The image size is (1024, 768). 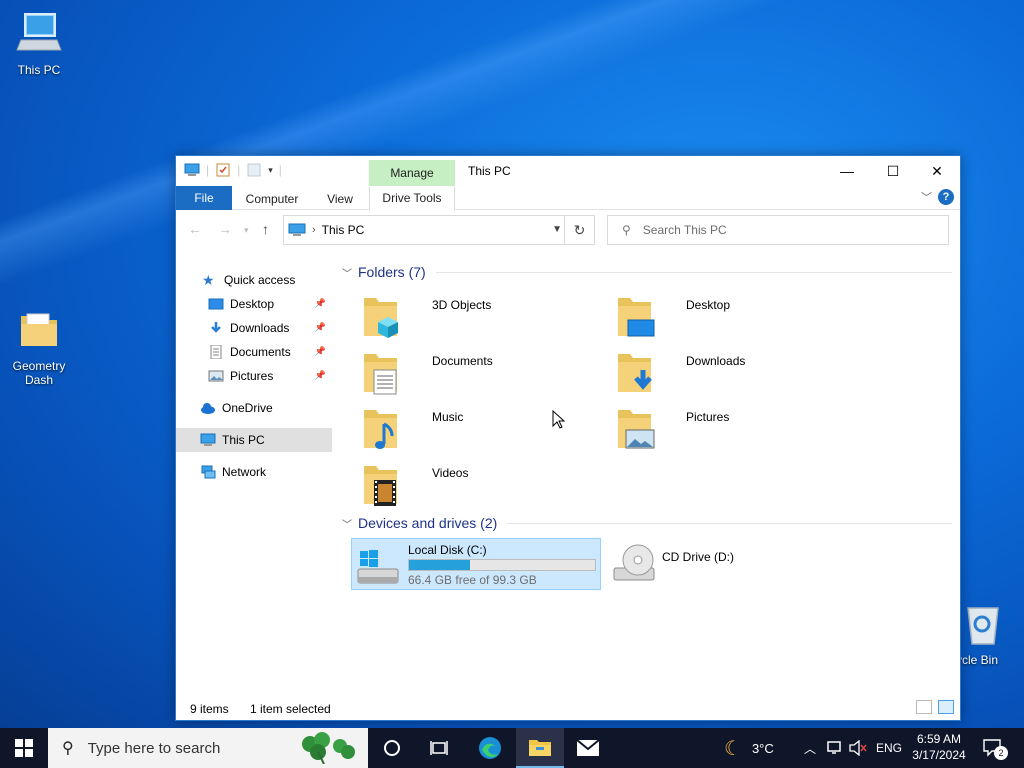 What do you see at coordinates (835, 748) in the screenshot?
I see `network-tray-button` at bounding box center [835, 748].